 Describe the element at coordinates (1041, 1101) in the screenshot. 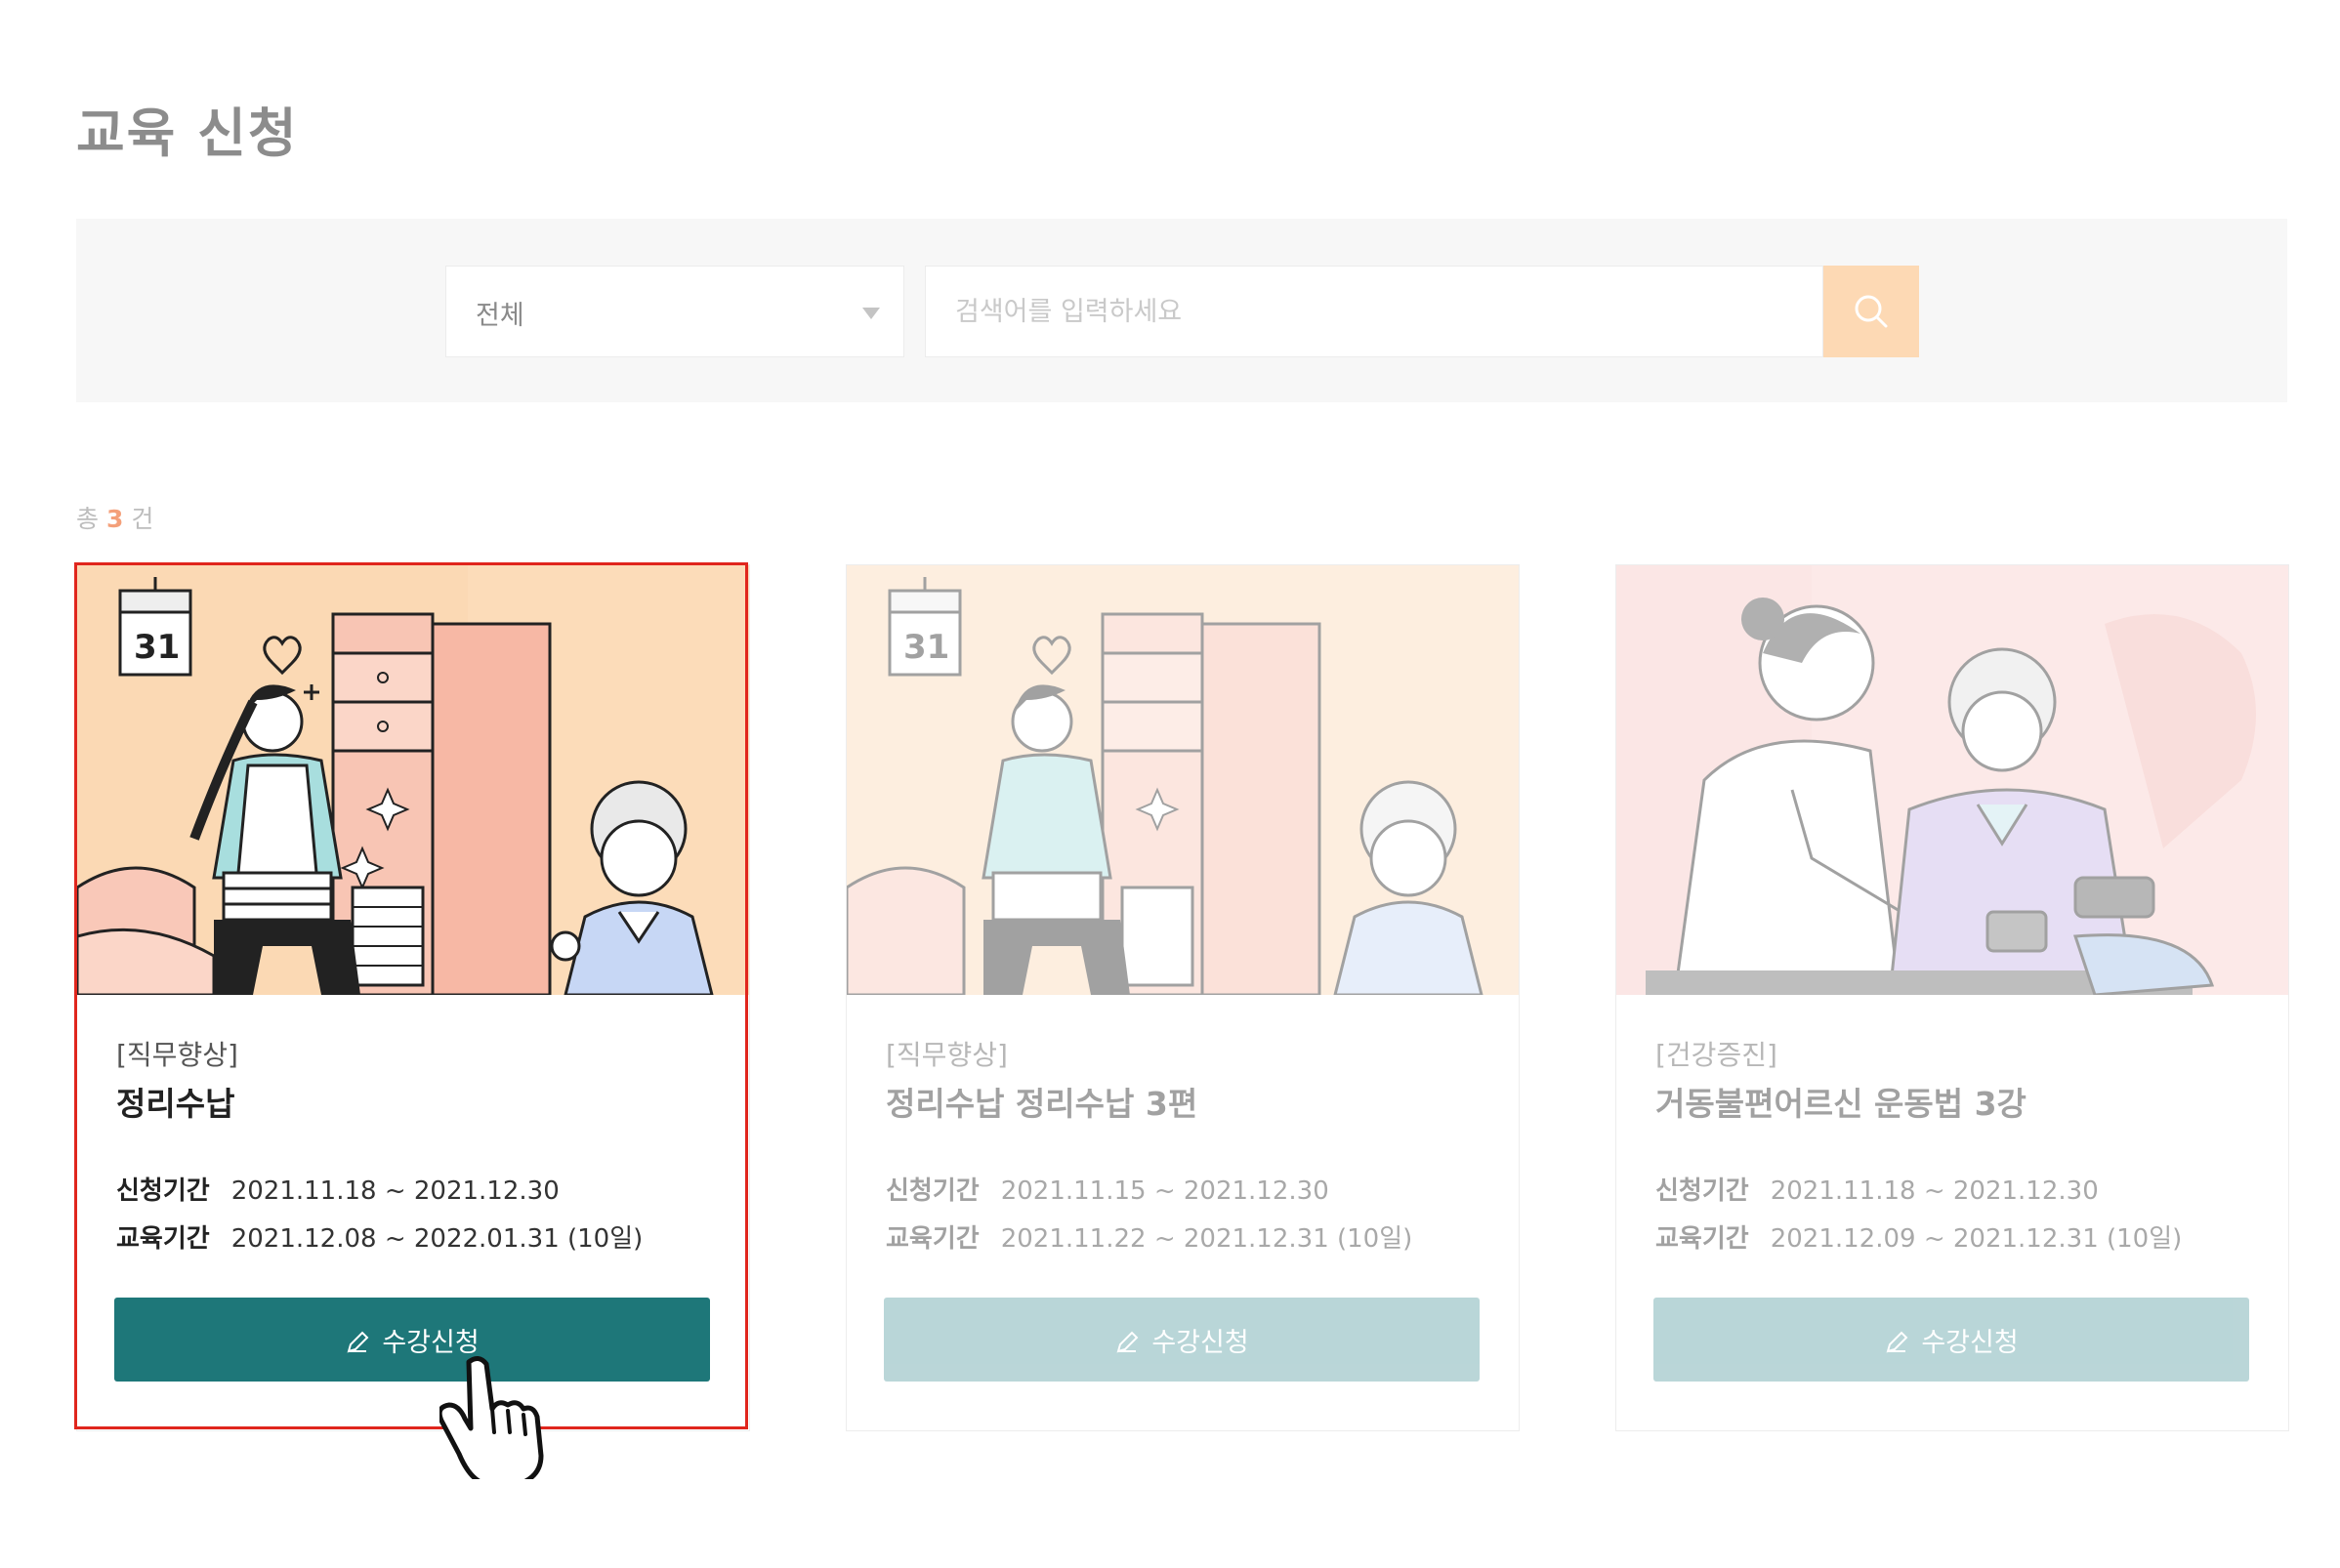

I see `course-title: 정리수납 정리수납 3편` at that location.